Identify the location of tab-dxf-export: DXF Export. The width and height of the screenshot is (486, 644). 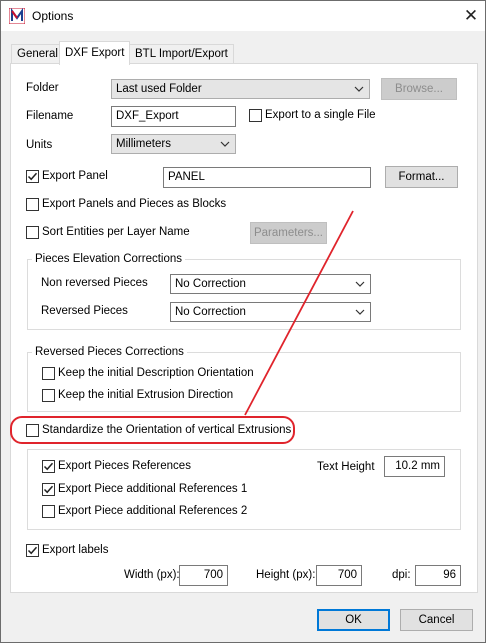
(95, 53).